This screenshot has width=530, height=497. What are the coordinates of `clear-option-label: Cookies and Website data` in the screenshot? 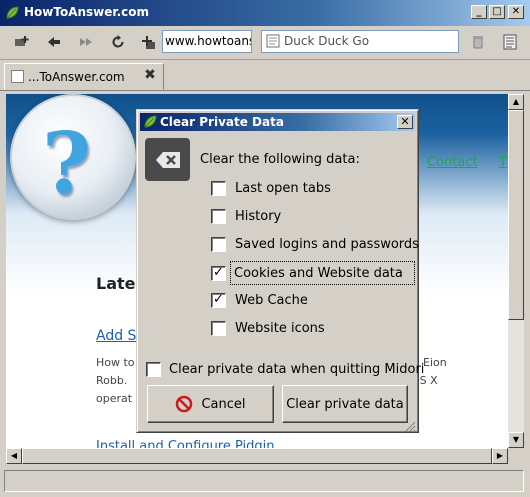 It's located at (318, 273).